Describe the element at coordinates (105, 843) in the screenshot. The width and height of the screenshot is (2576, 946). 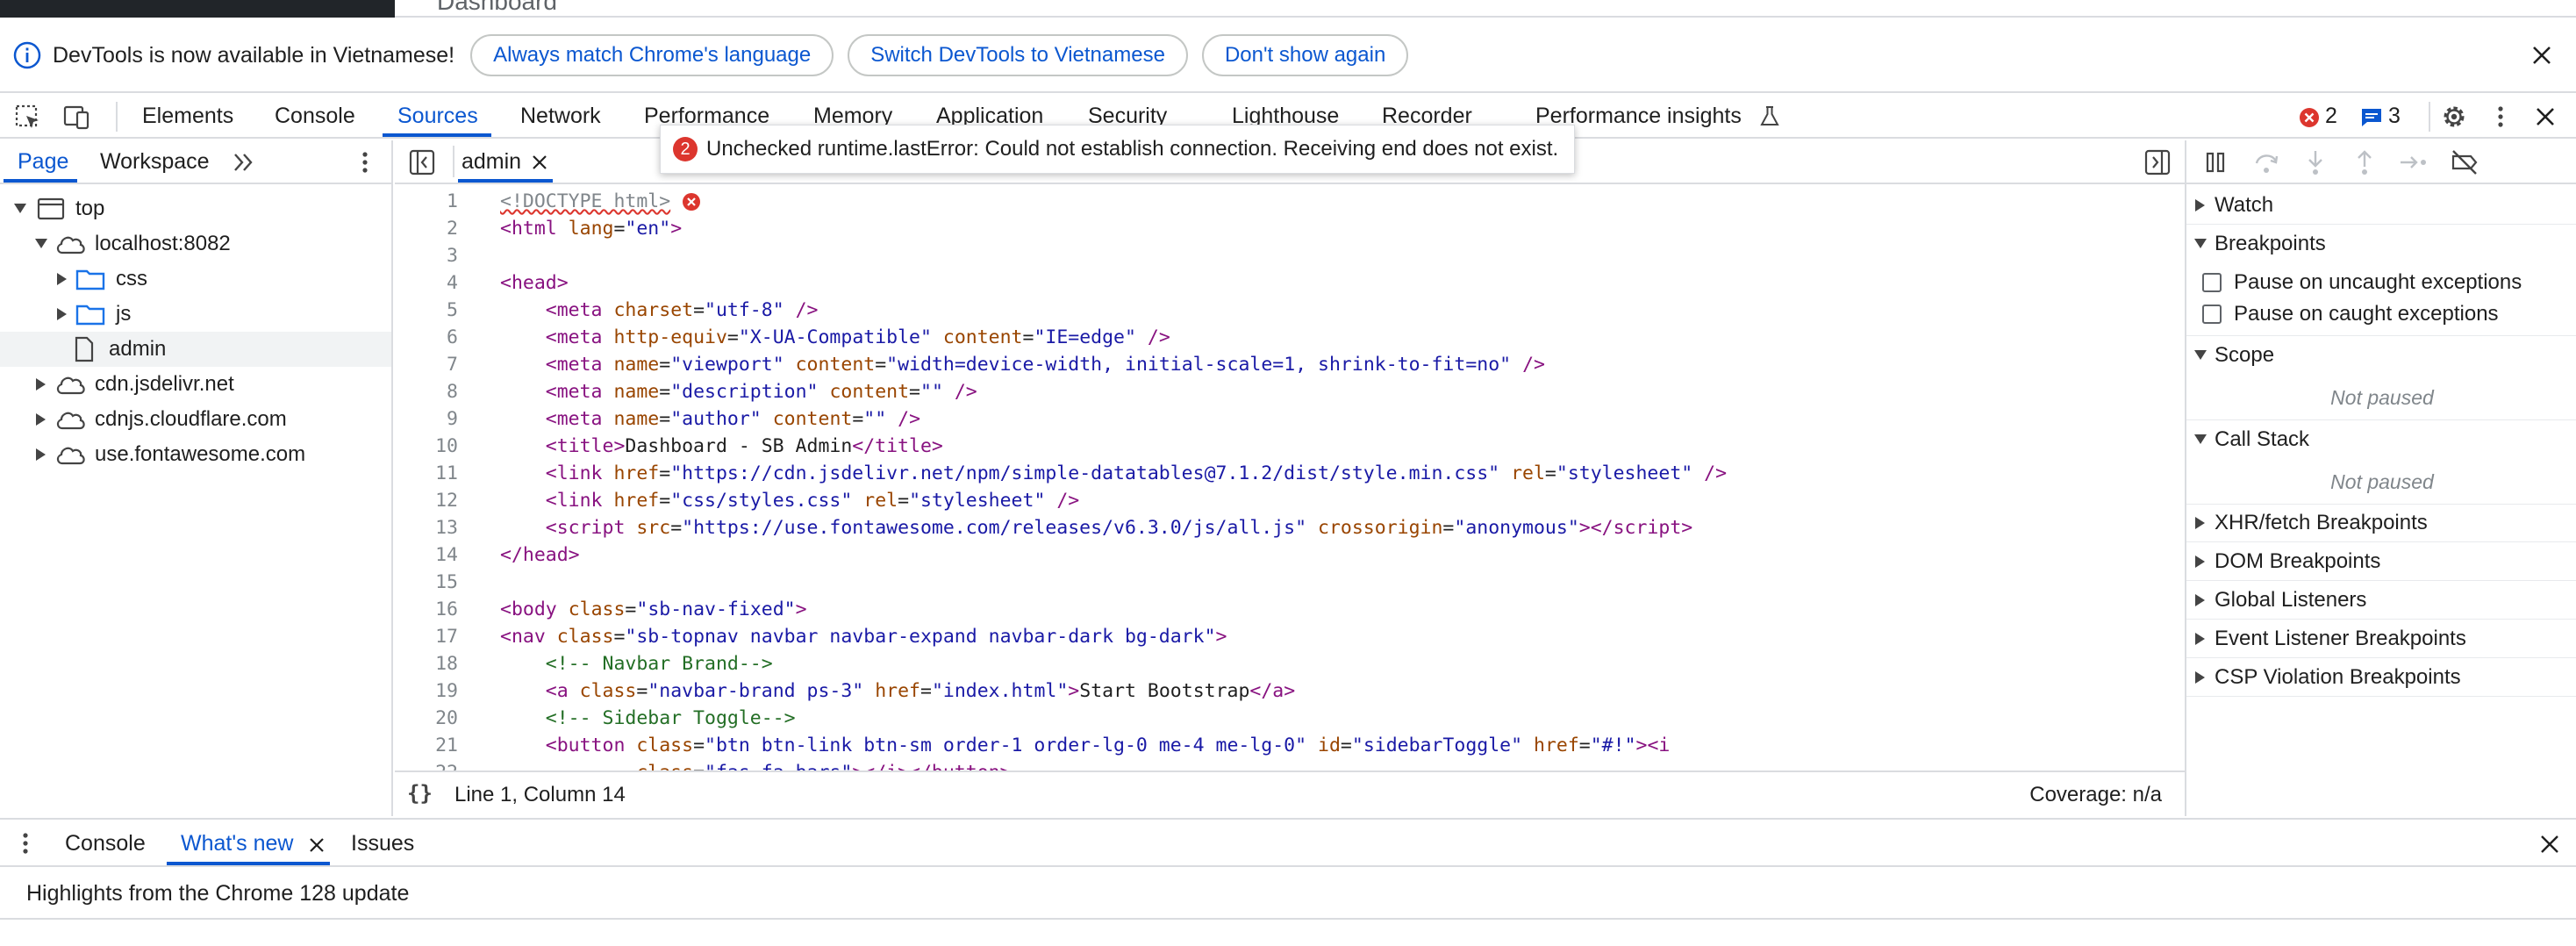
I see `drawer-tab-console: Console` at that location.